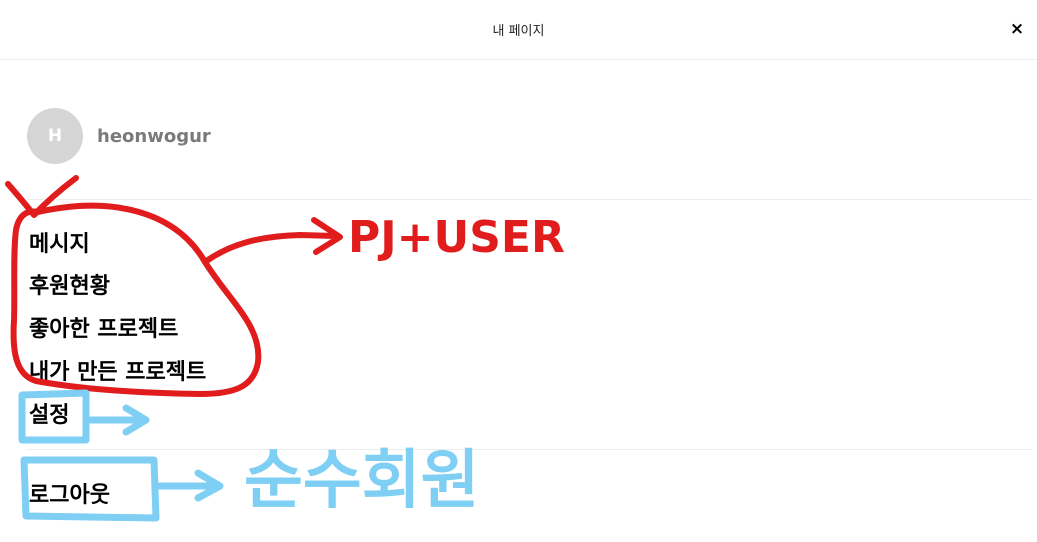  I want to click on blue-arrow-settings, so click(118, 420).